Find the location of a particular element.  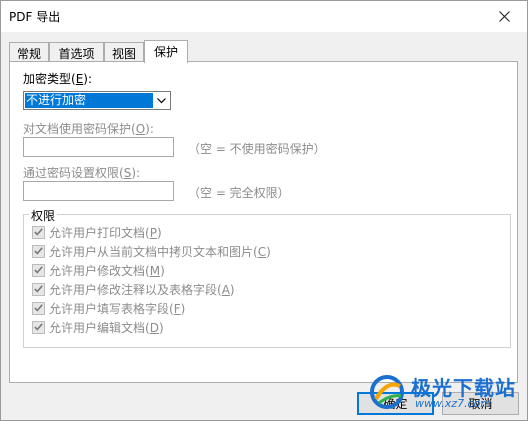

watermark: 极光下载站 www.xz7.com is located at coordinates (443, 392).